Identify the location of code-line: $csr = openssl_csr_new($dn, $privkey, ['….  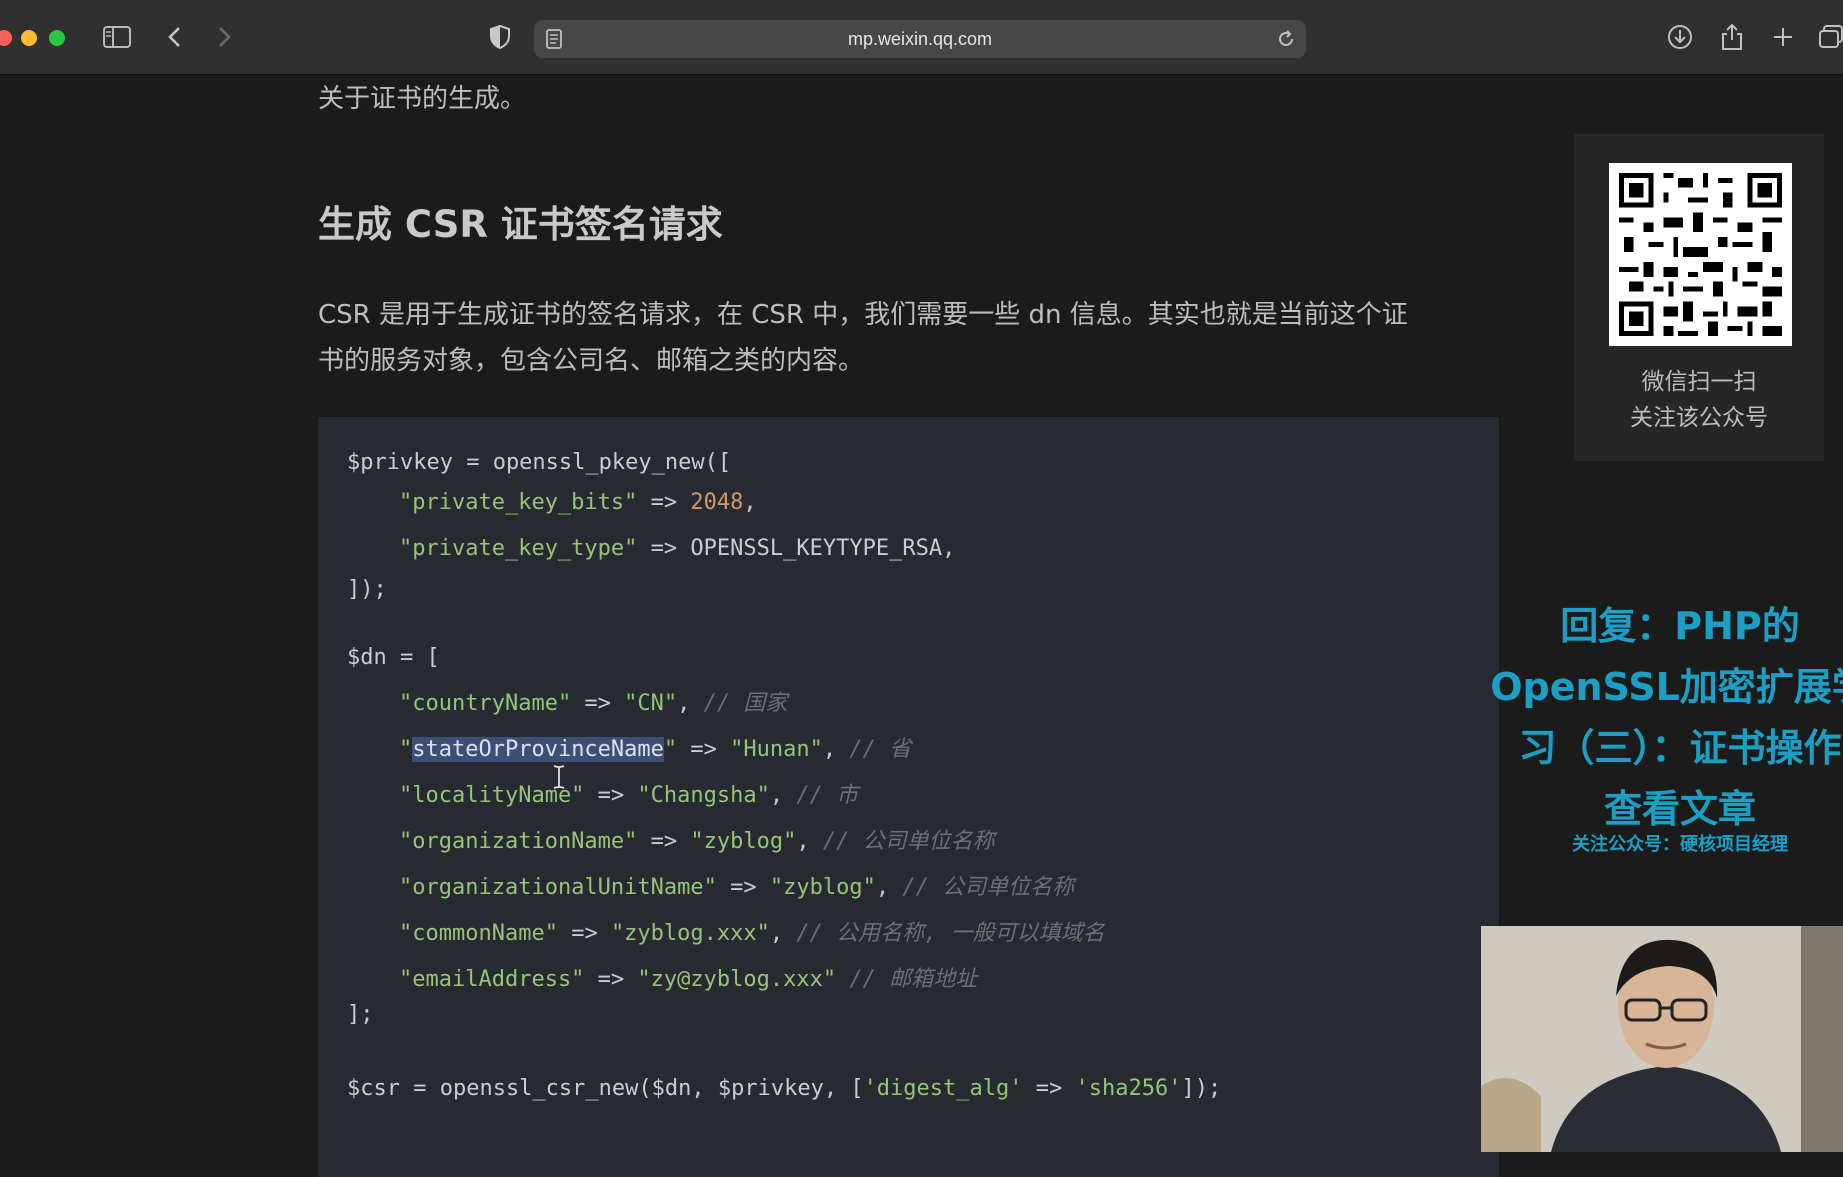
(784, 1088).